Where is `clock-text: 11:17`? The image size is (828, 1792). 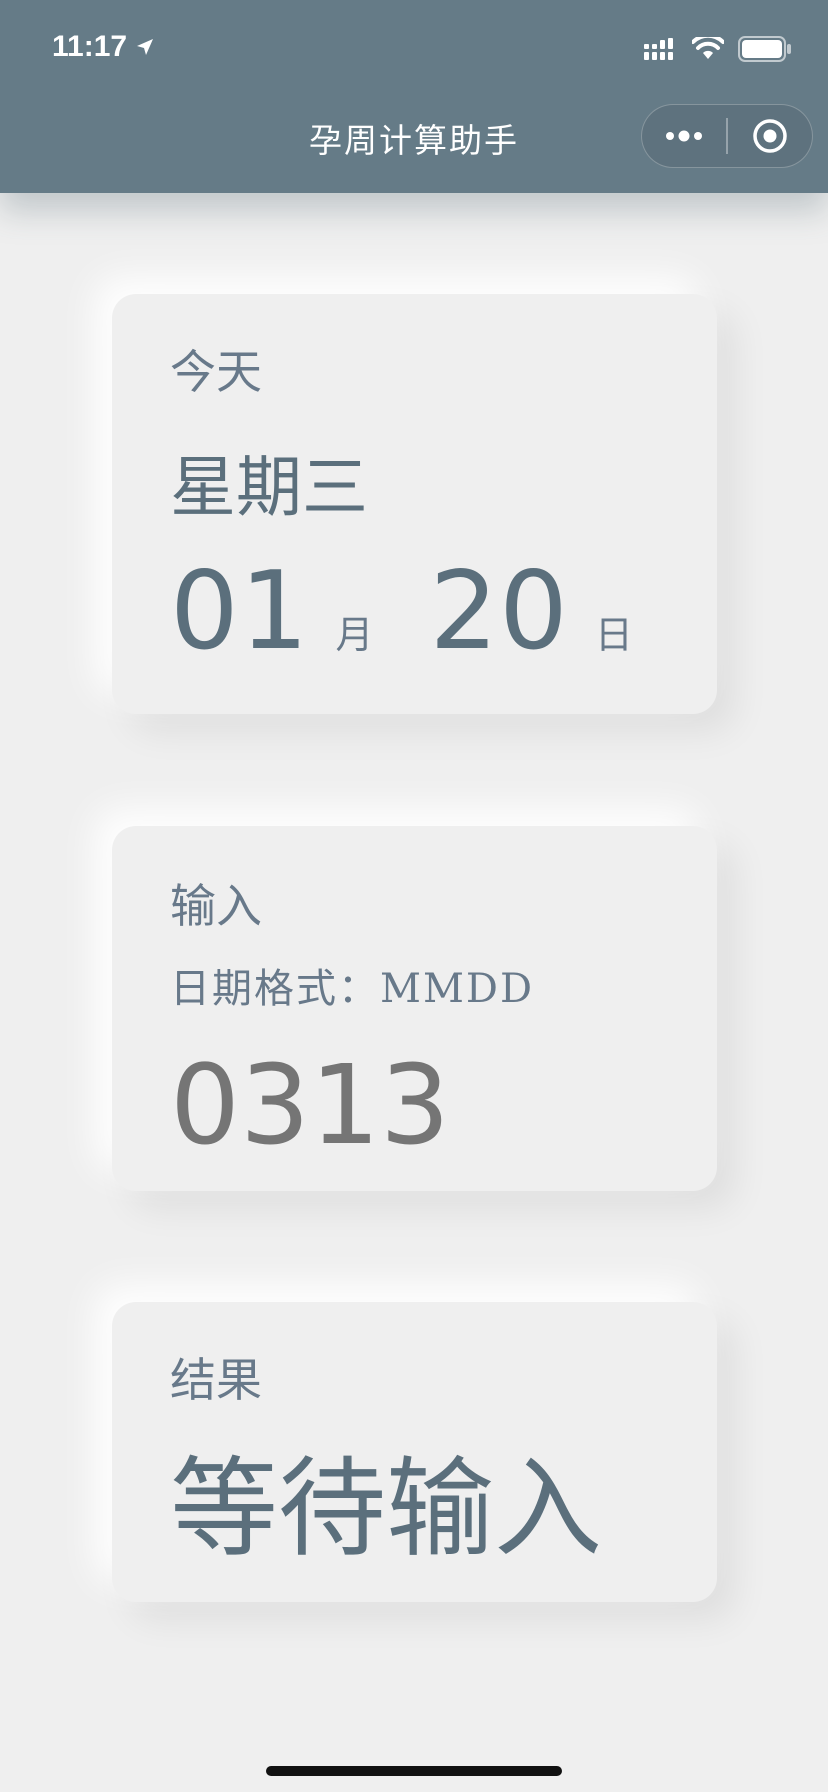 clock-text: 11:17 is located at coordinates (90, 46).